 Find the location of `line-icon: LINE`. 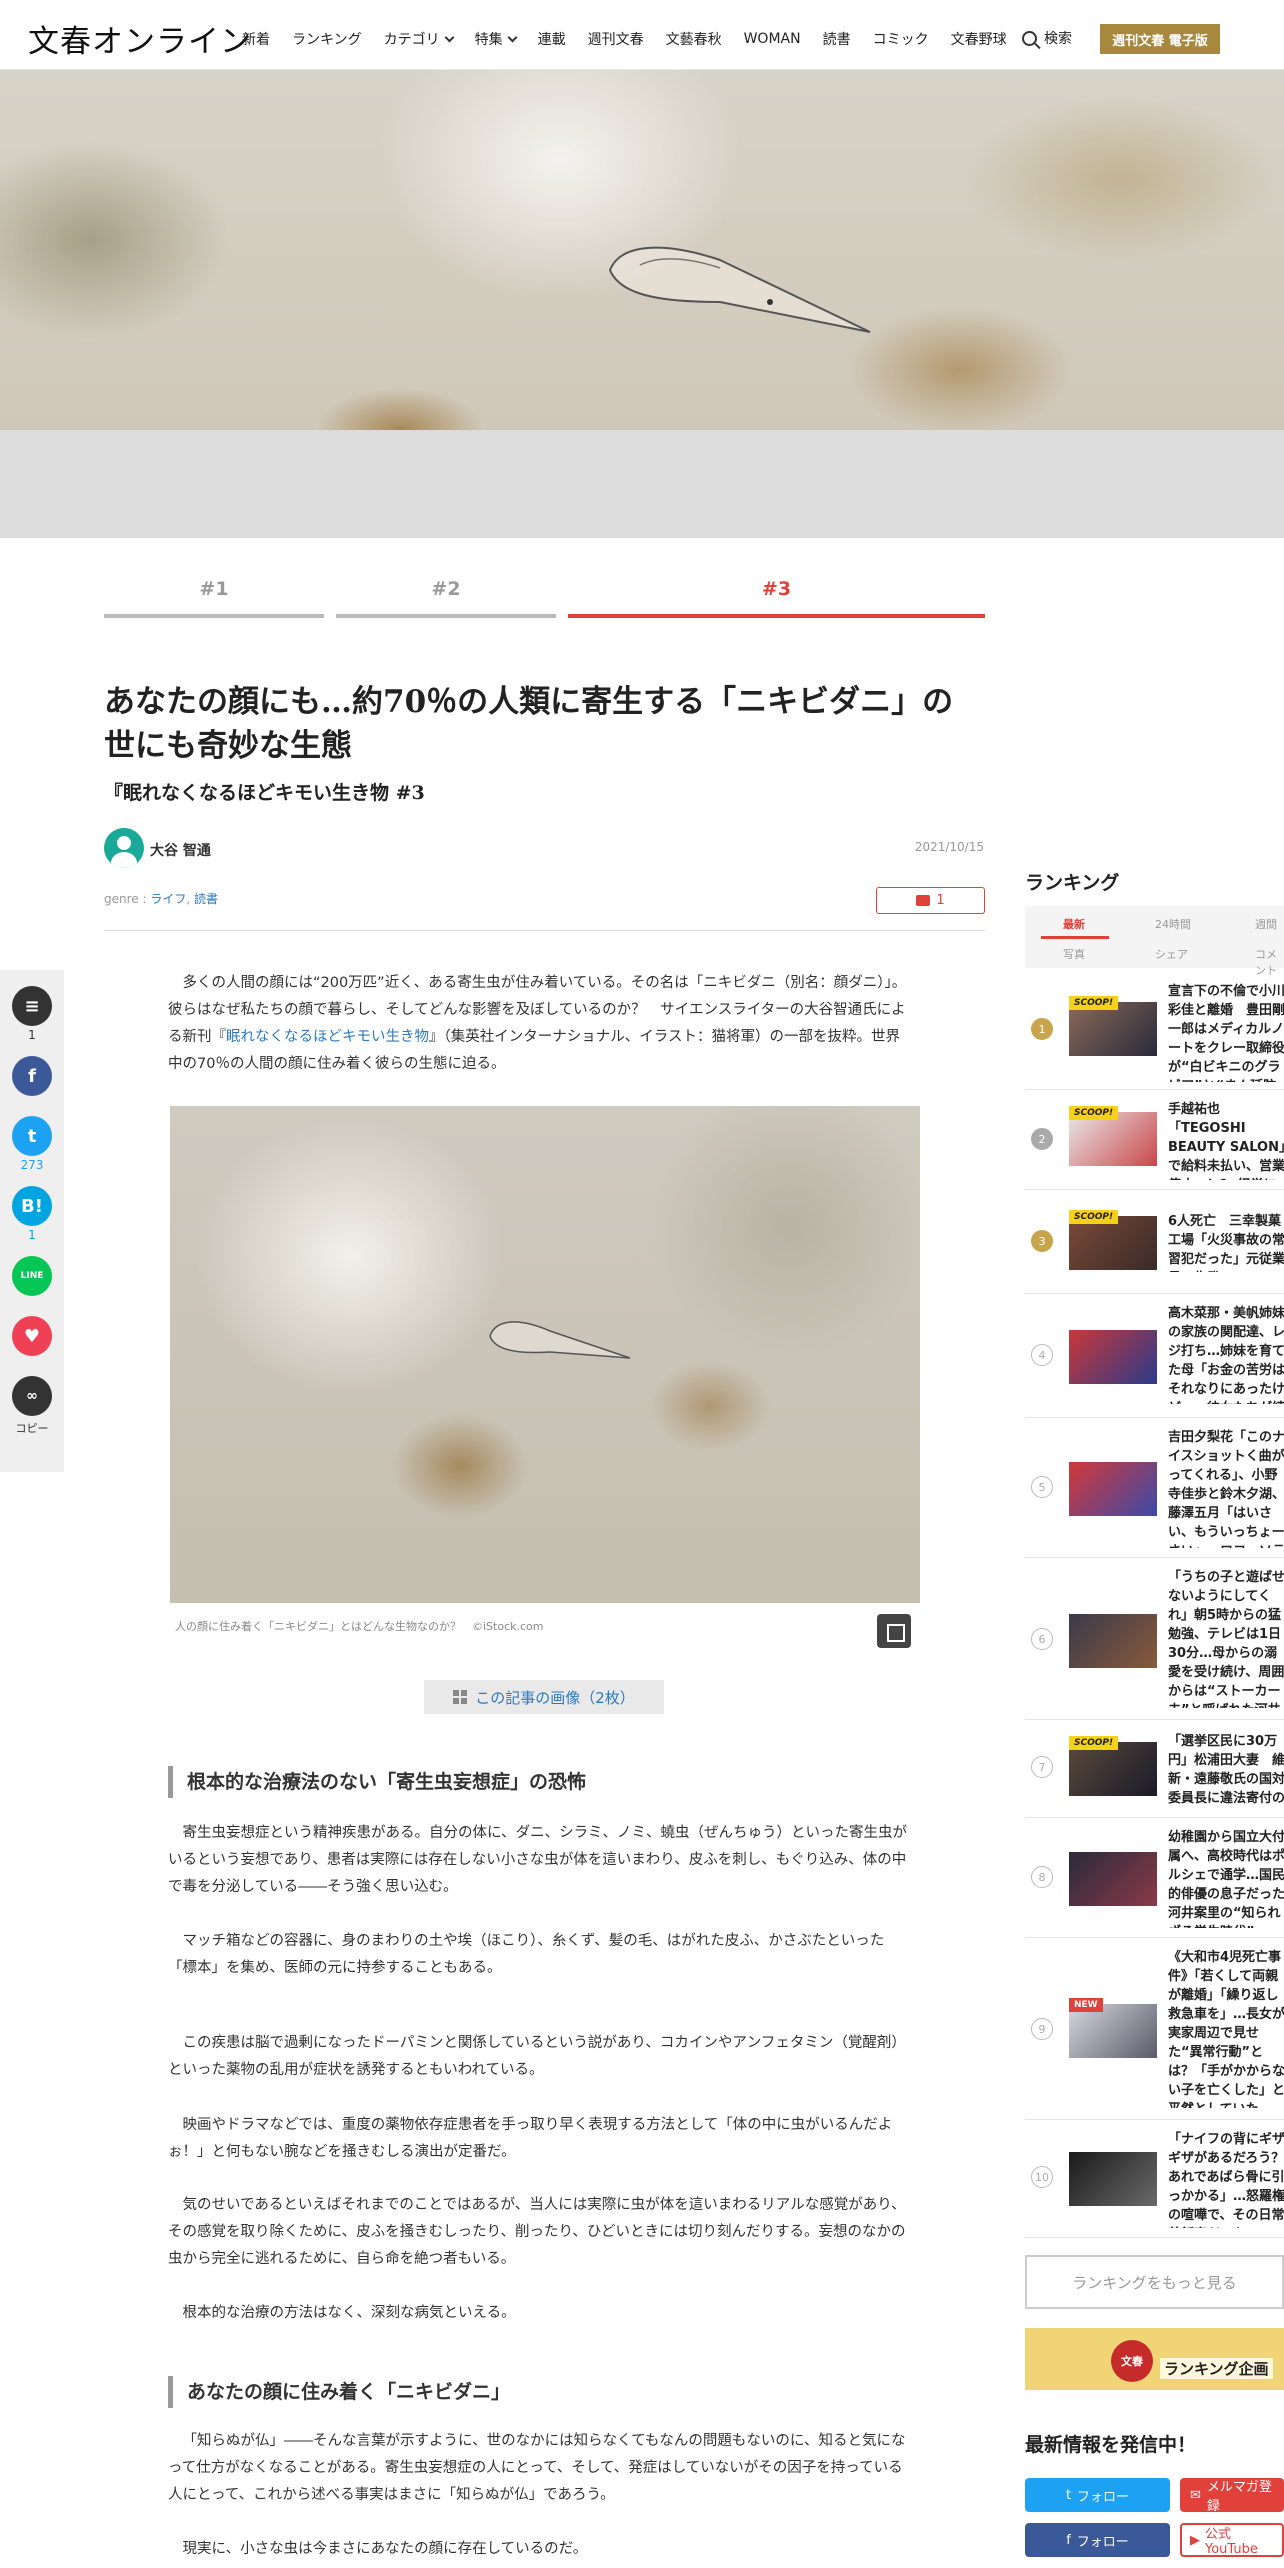

line-icon: LINE is located at coordinates (32, 1276).